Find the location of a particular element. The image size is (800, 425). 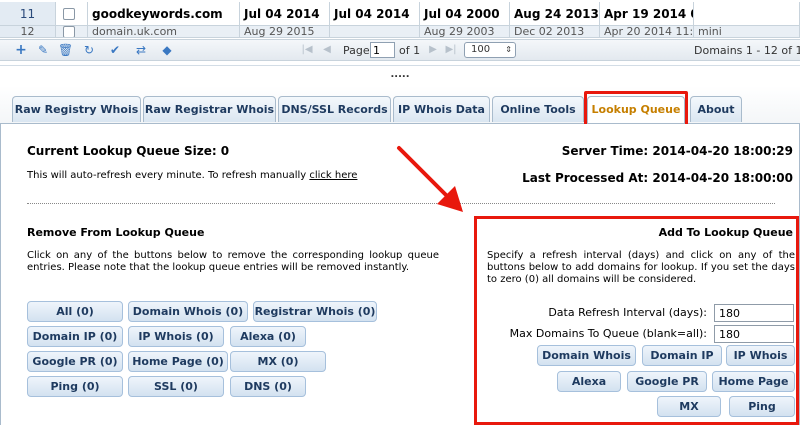

page-input is located at coordinates (382, 50).